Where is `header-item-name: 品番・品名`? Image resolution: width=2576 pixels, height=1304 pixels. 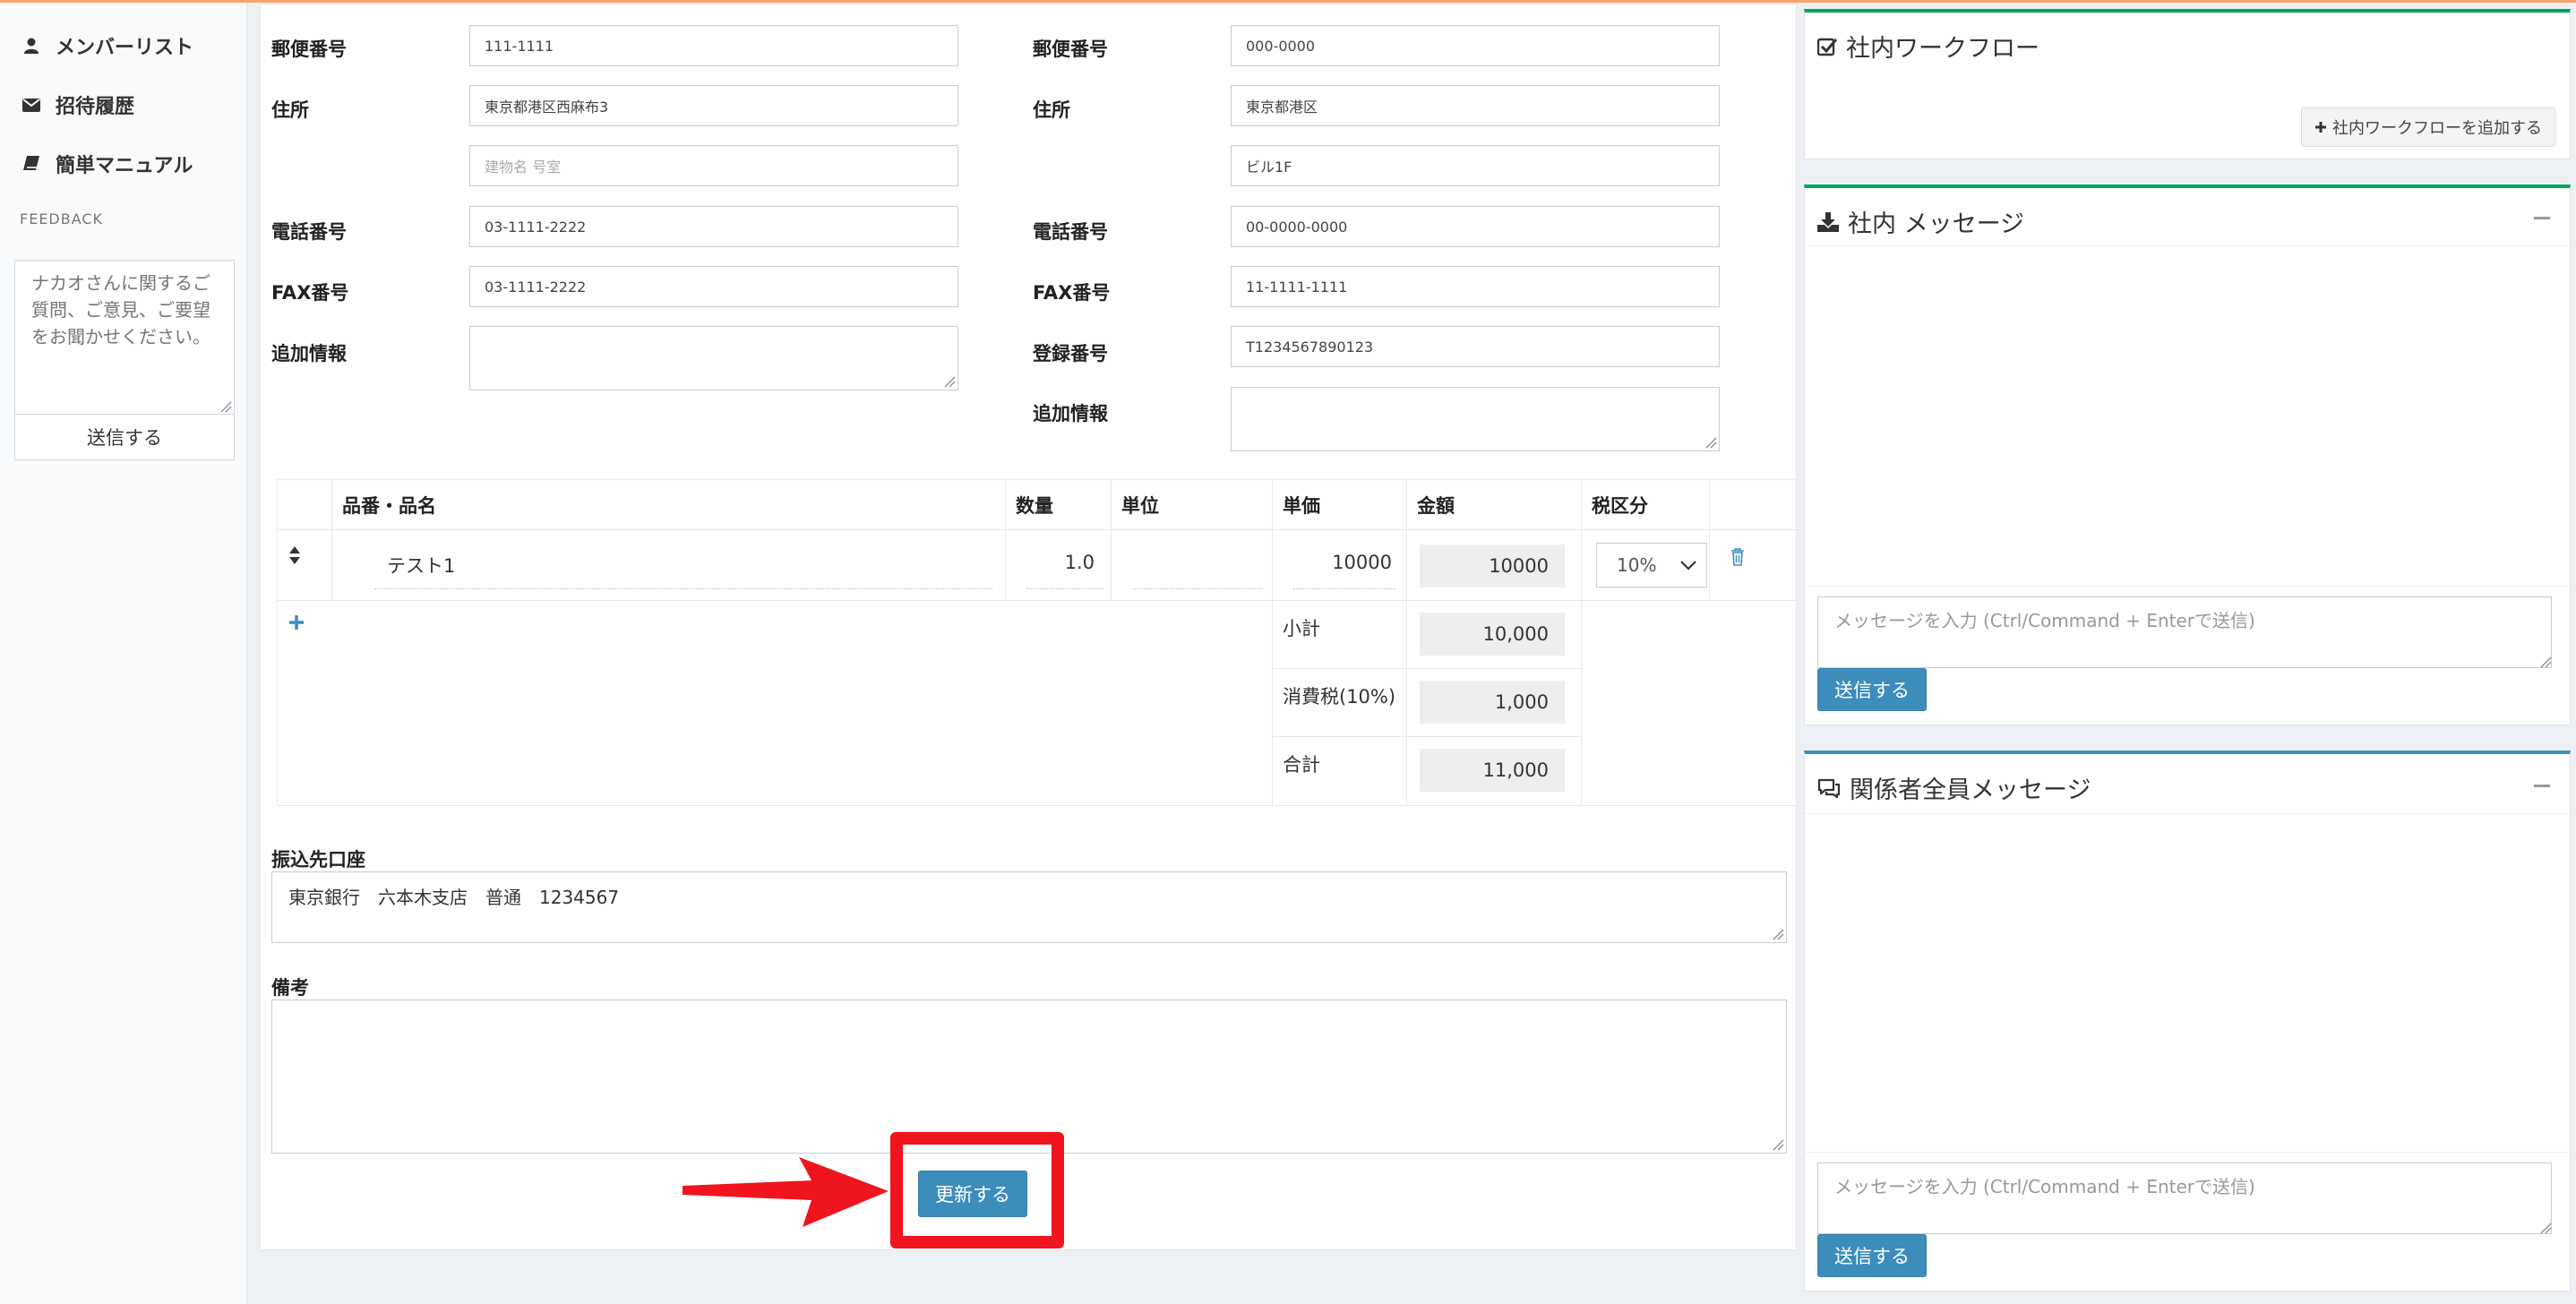 header-item-name: 品番・品名 is located at coordinates (668, 505).